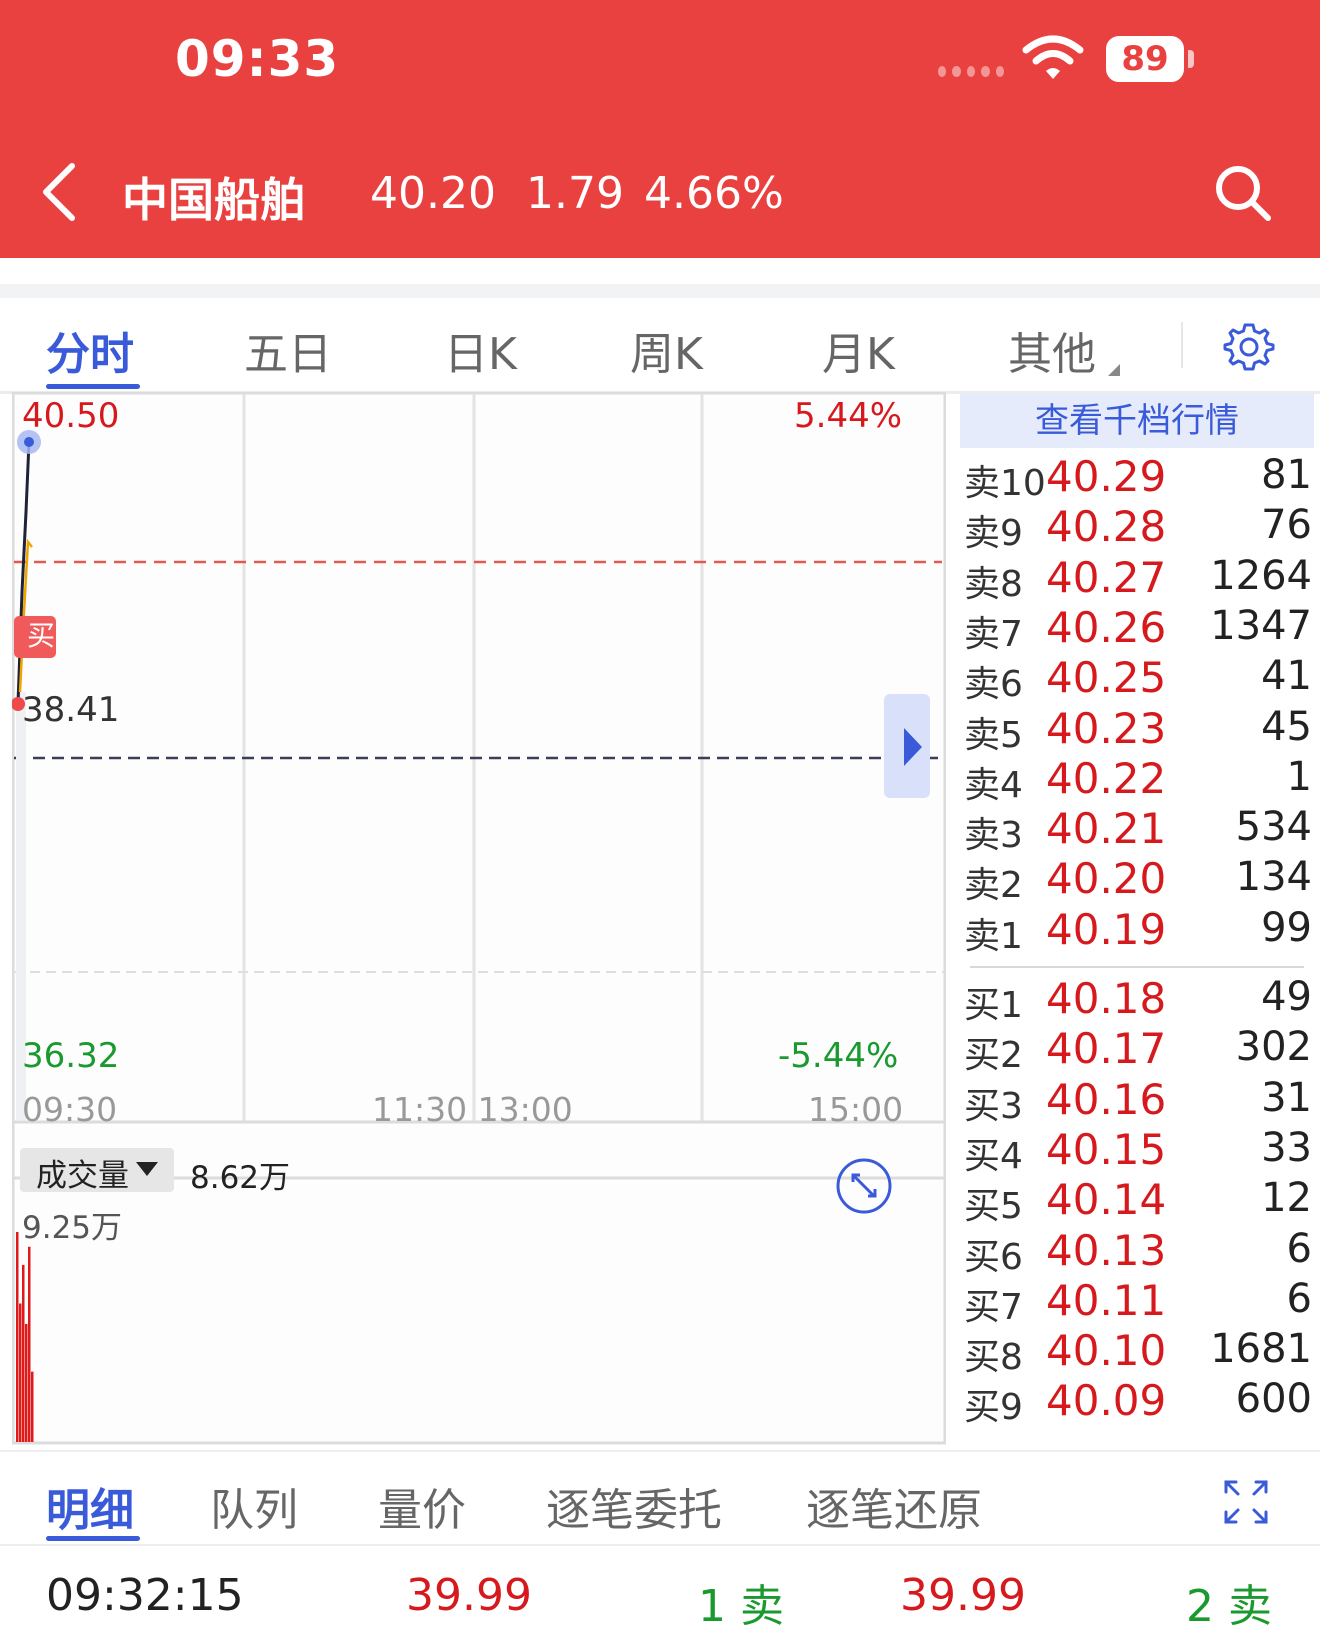 The image size is (1320, 1636). I want to click on tab-tick-orders: 逐笔委托, so click(634, 1506).